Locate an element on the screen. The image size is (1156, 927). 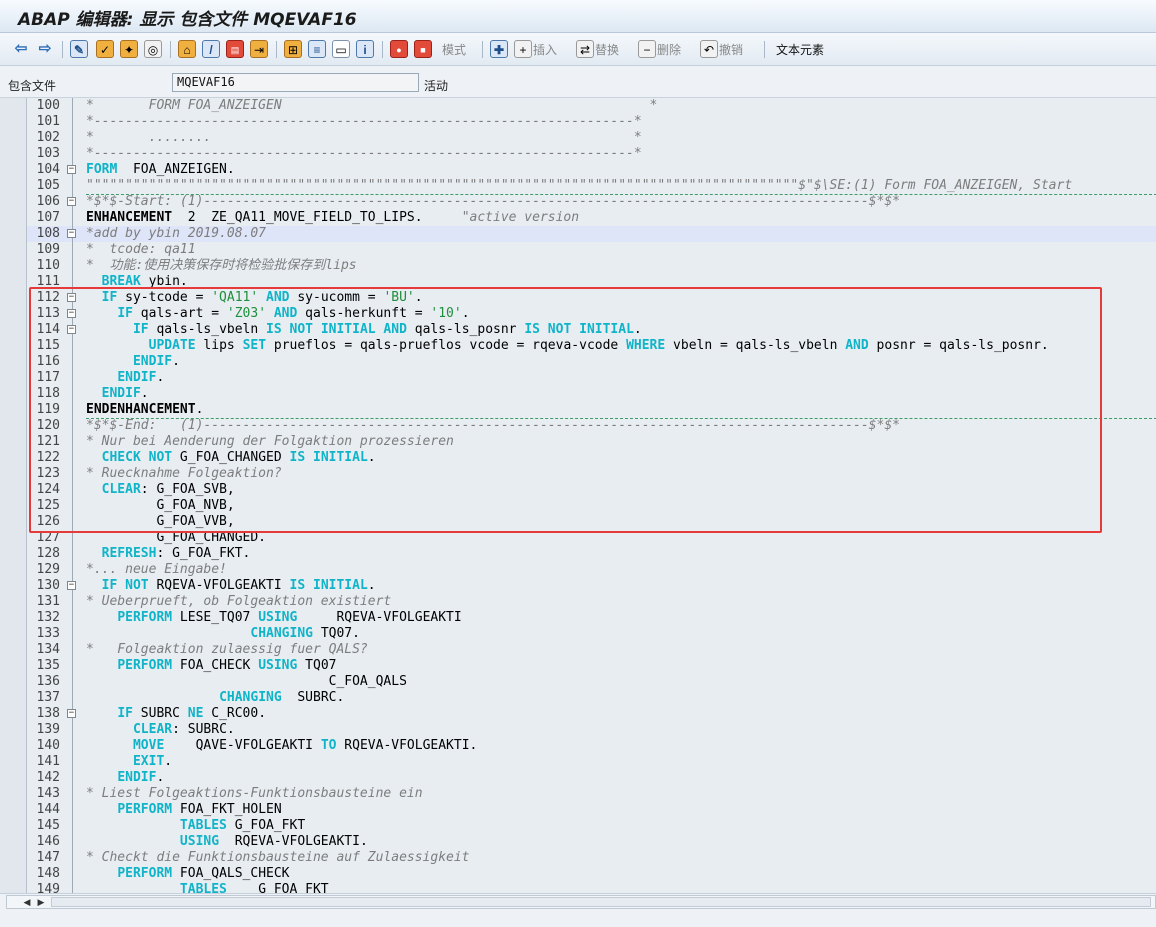
code-line: 117 ENDIF. is located at coordinates (591, 378).